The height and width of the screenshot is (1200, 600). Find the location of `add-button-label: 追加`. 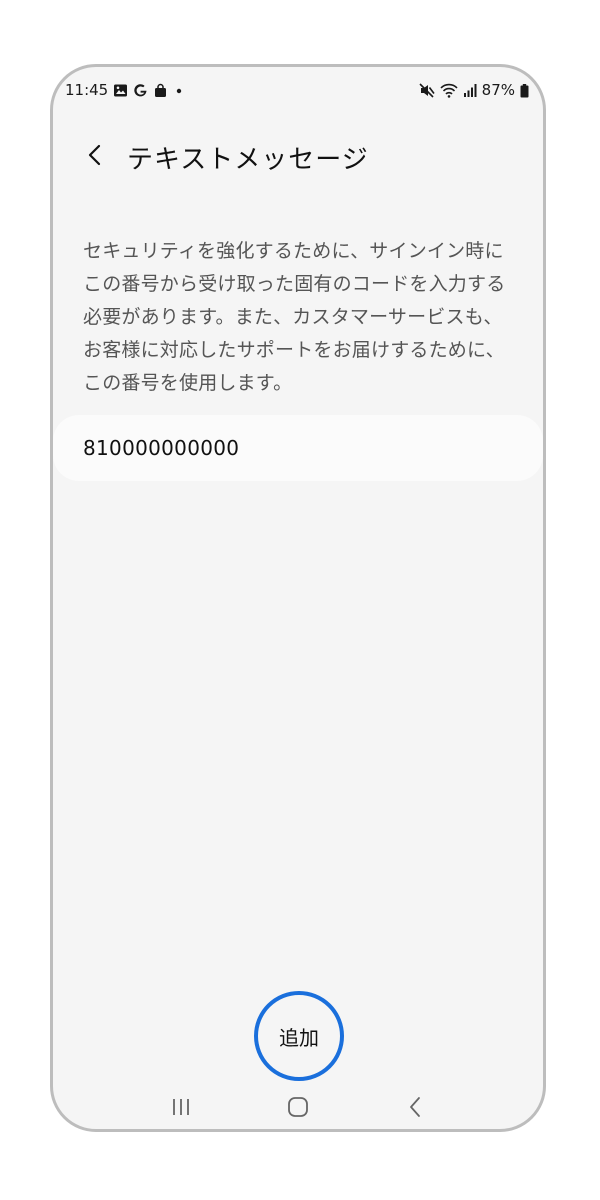

add-button-label: 追加 is located at coordinates (299, 1037).